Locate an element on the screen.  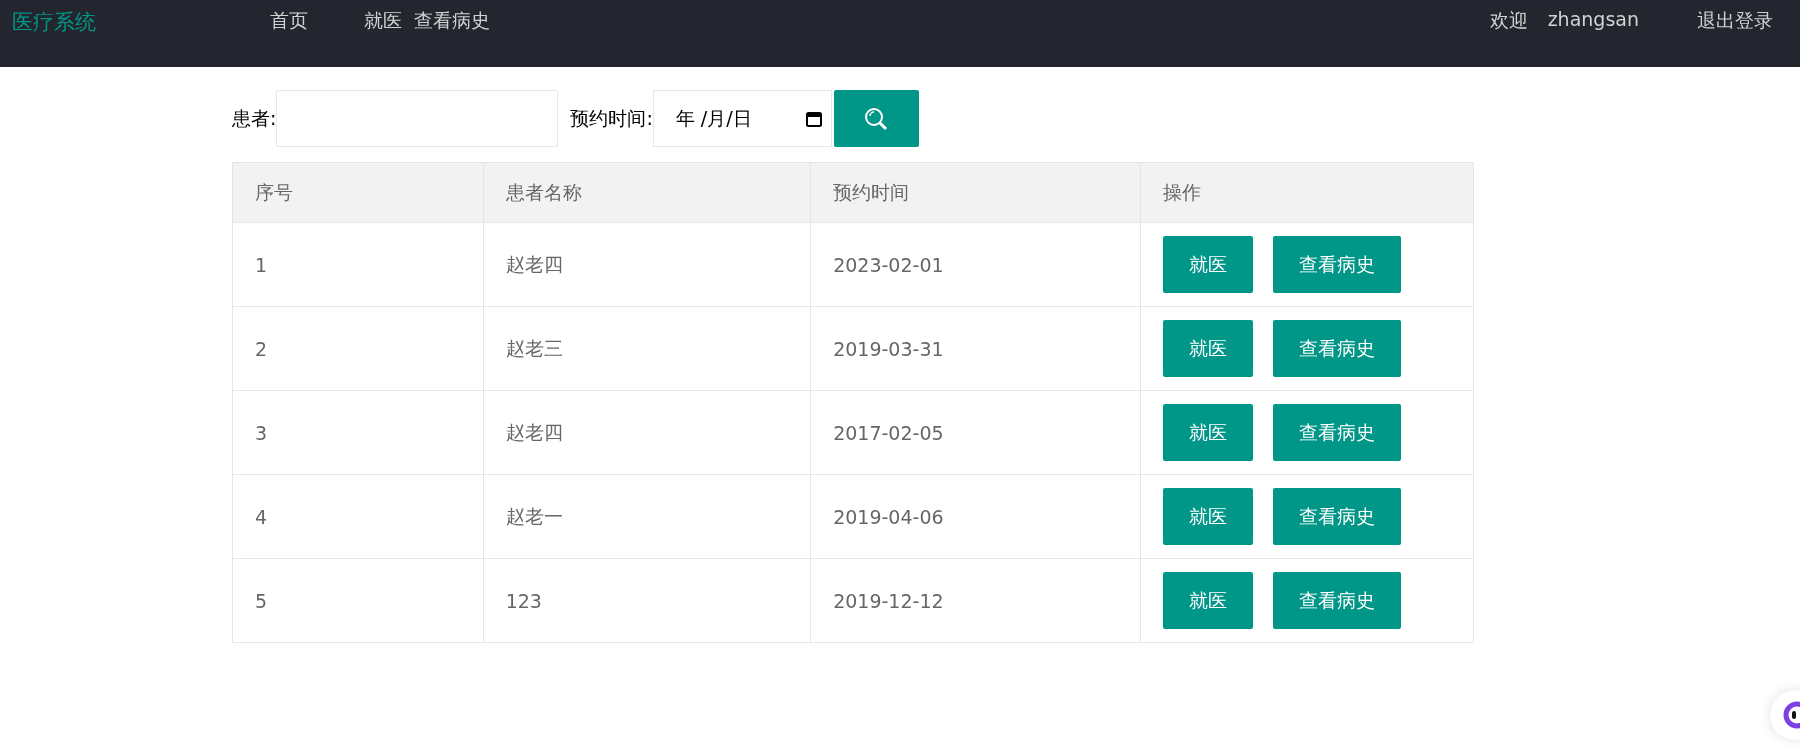
table-cell: 123 is located at coordinates (647, 600).